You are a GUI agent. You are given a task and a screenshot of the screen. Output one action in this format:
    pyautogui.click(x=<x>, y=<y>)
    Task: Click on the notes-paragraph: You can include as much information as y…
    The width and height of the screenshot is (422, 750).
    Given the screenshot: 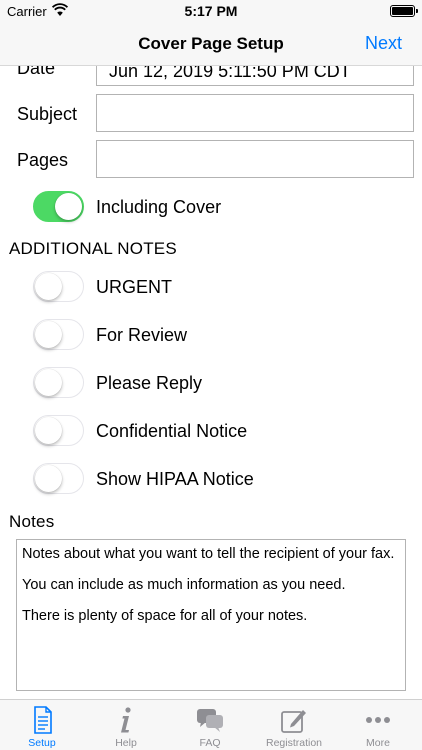 What is the action you would take?
    pyautogui.click(x=184, y=585)
    